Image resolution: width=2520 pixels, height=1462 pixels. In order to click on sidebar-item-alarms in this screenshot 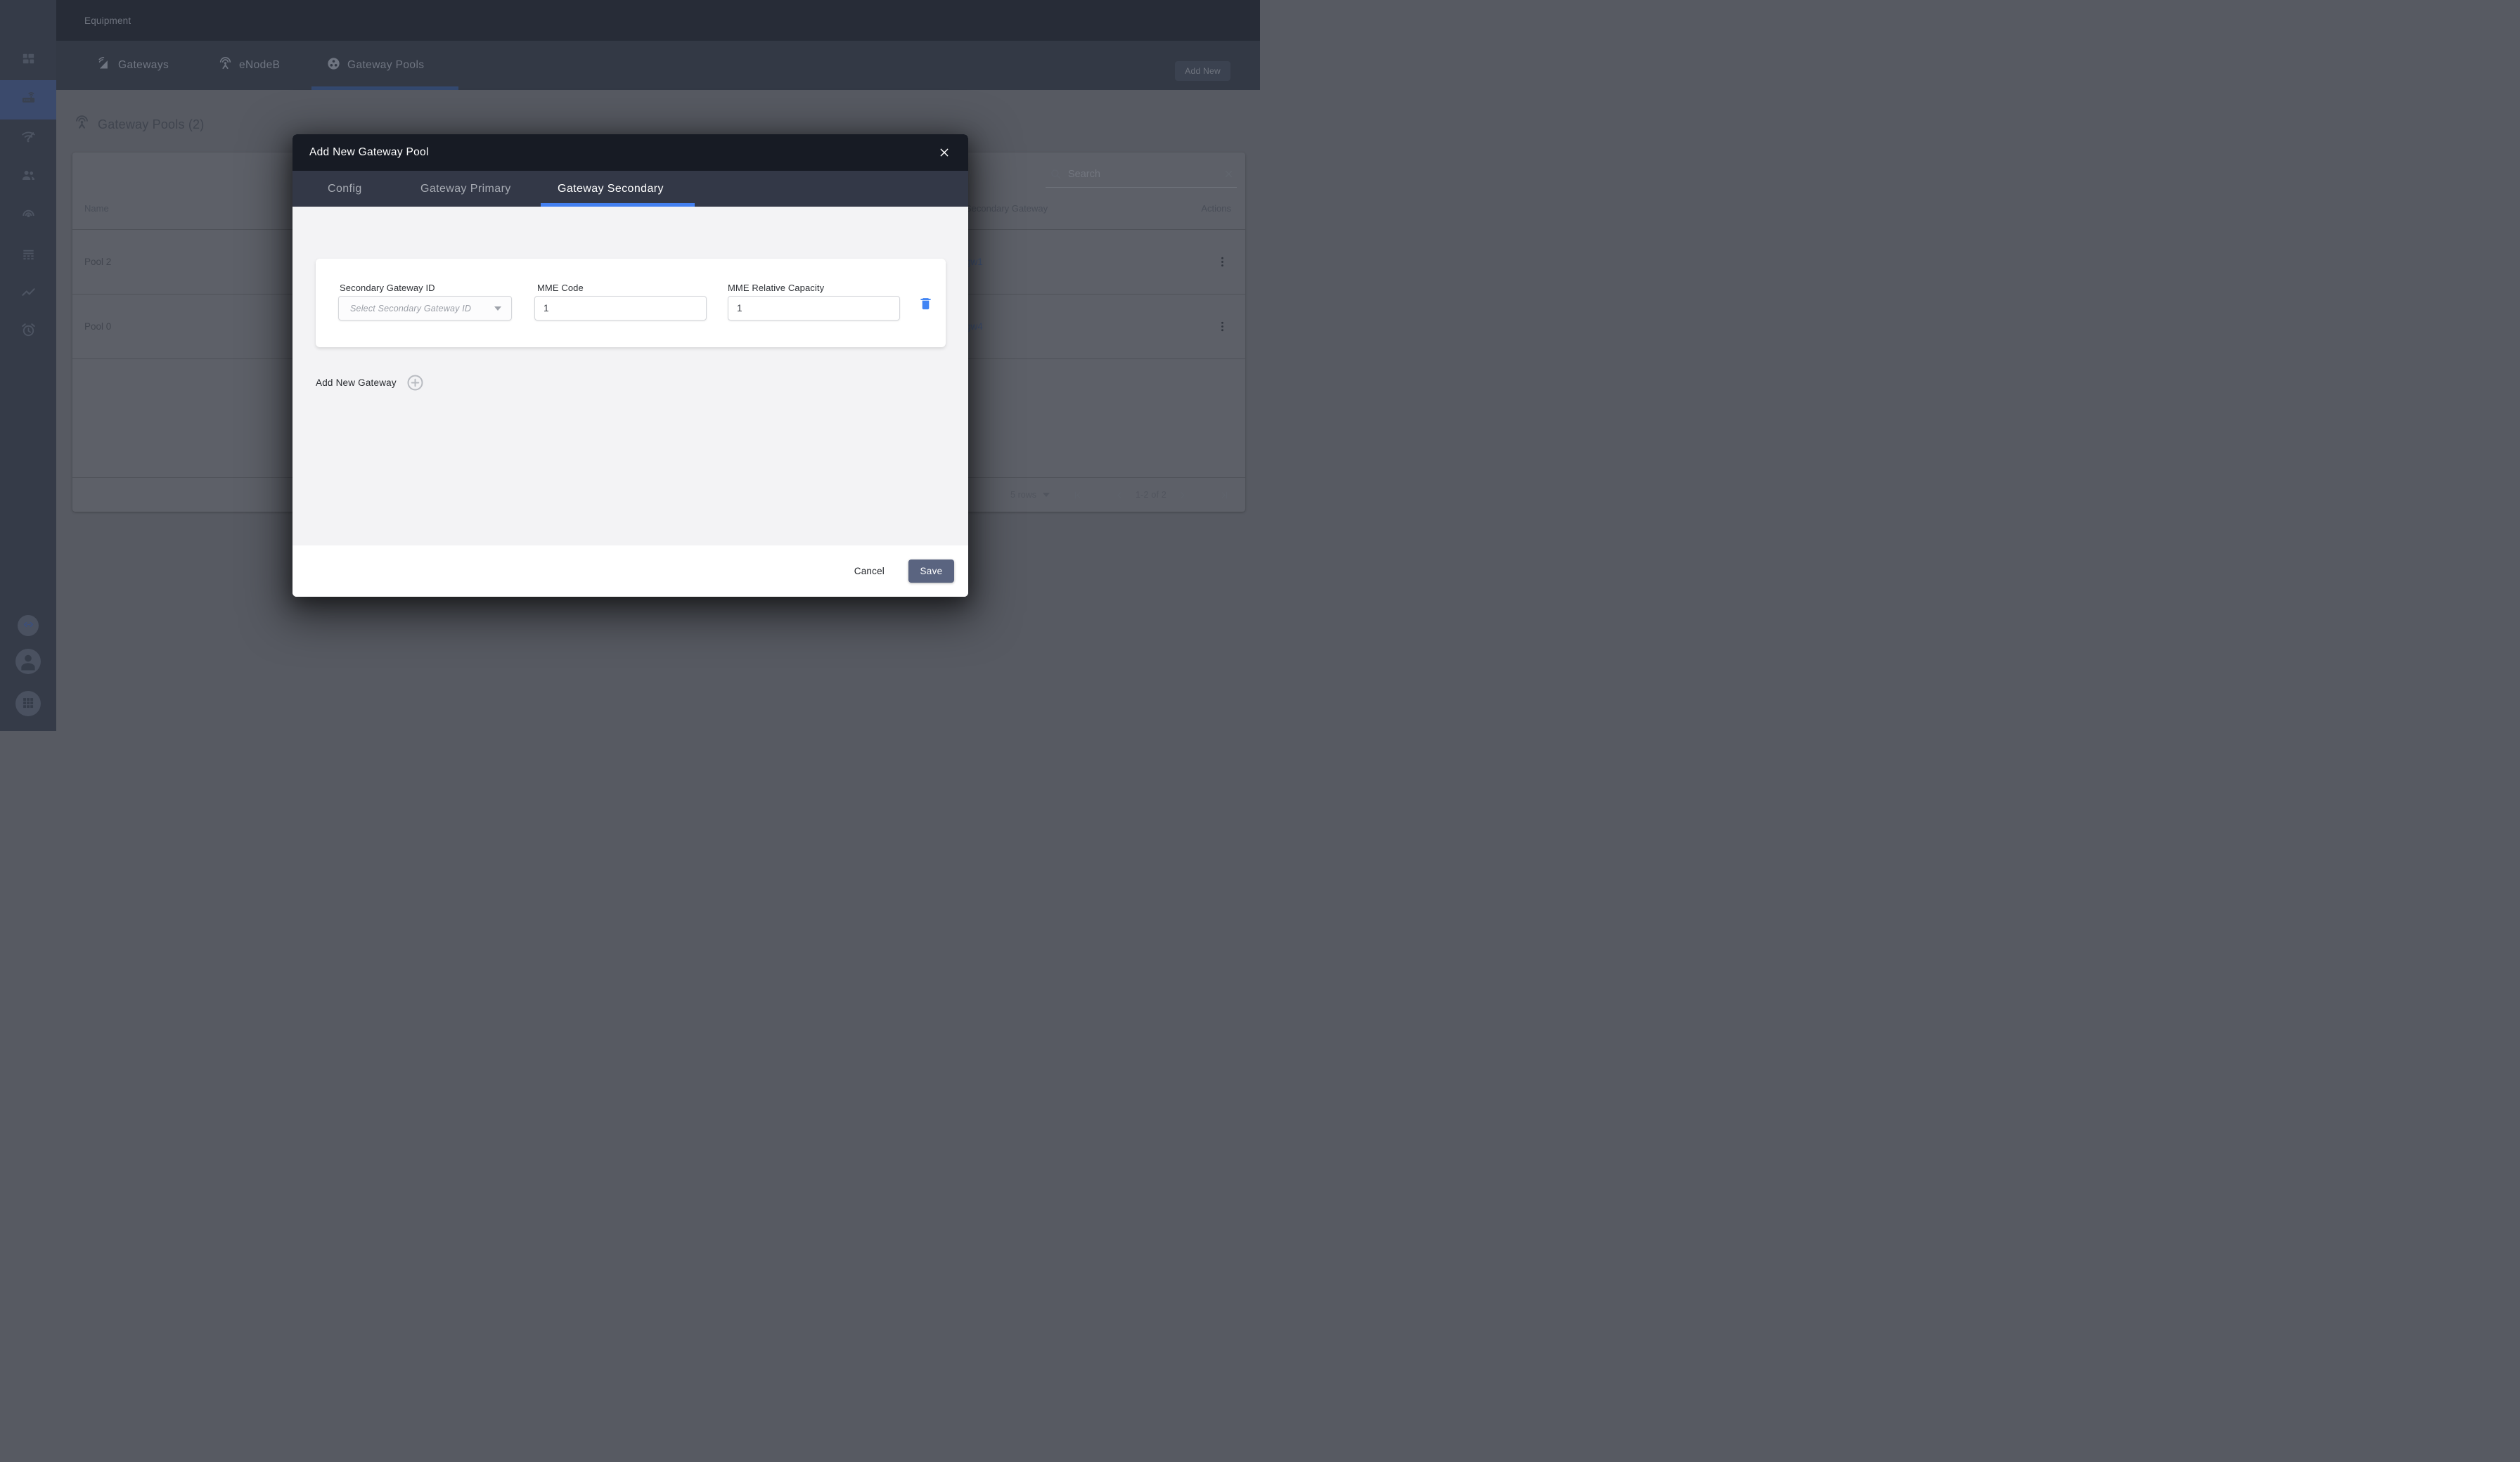, I will do `click(28, 331)`.